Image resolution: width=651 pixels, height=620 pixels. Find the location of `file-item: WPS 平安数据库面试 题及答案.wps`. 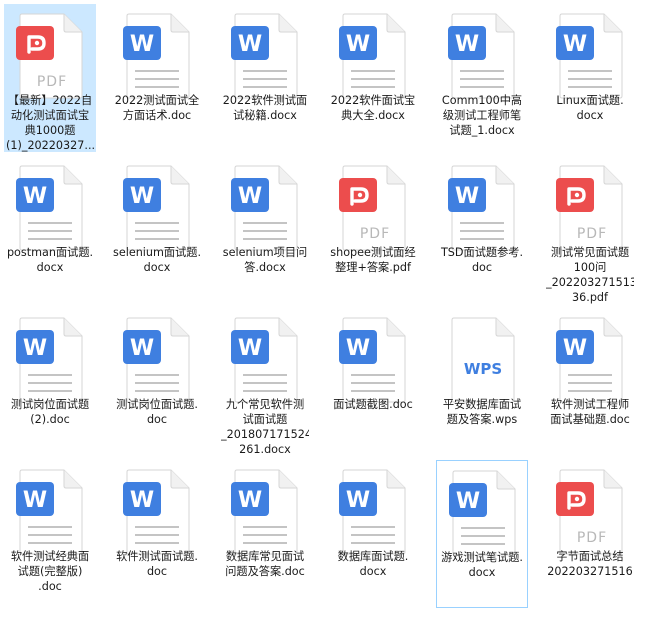

file-item: WPS 平安数据库面试 题及答案.wps is located at coordinates (482, 382).